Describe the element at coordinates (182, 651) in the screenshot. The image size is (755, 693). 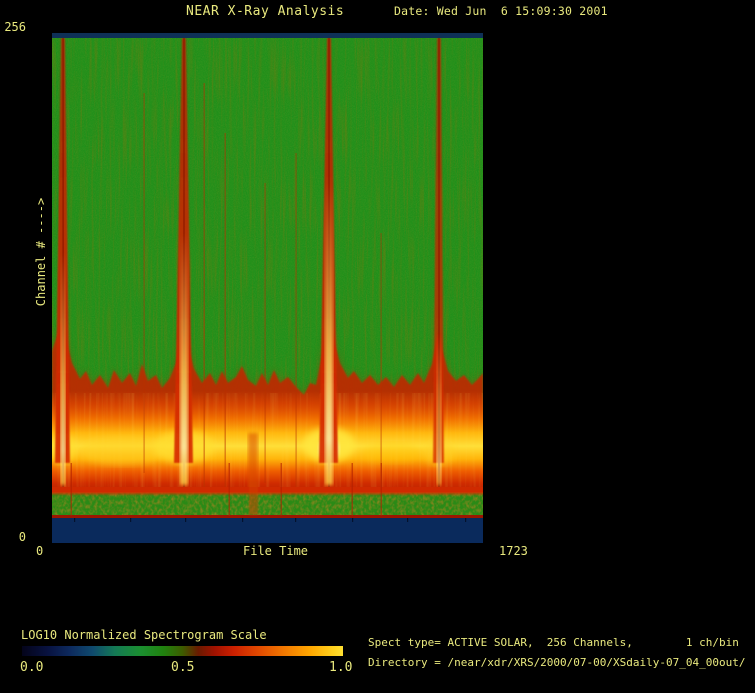
I see `colorbar` at that location.